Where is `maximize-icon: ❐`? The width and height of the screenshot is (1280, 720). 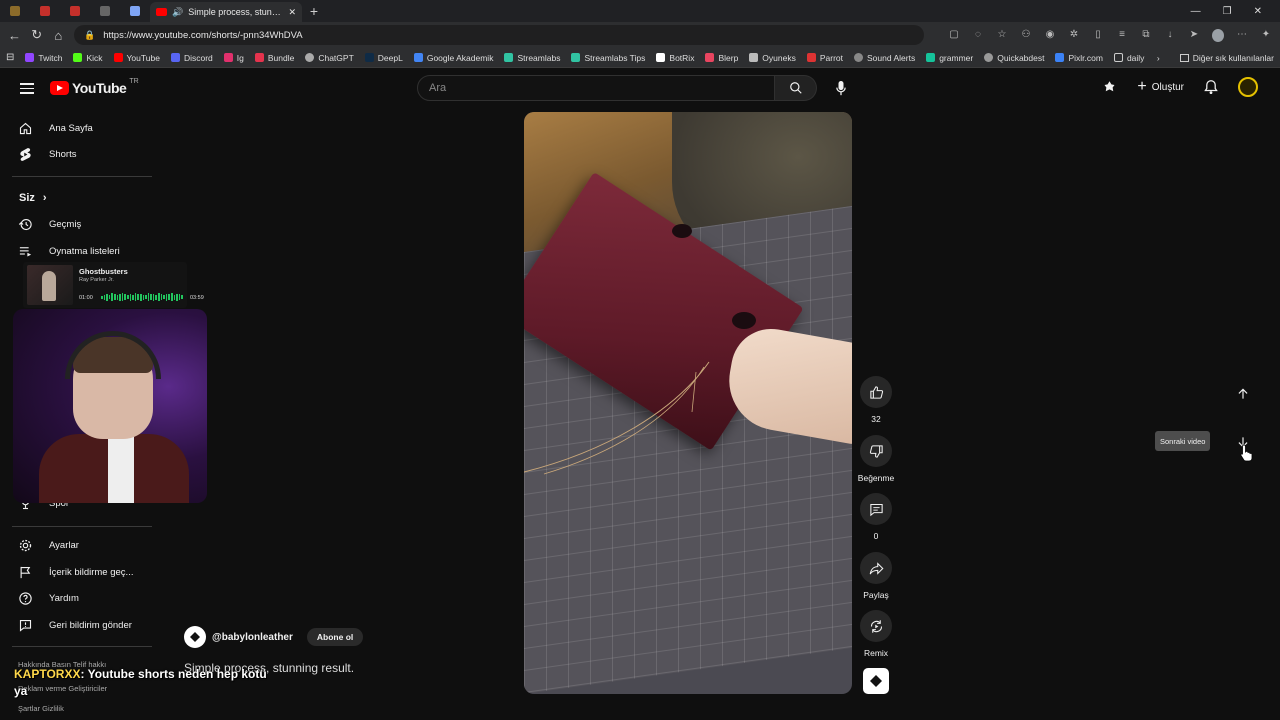
maximize-icon: ❐ is located at coordinates (1227, 11).